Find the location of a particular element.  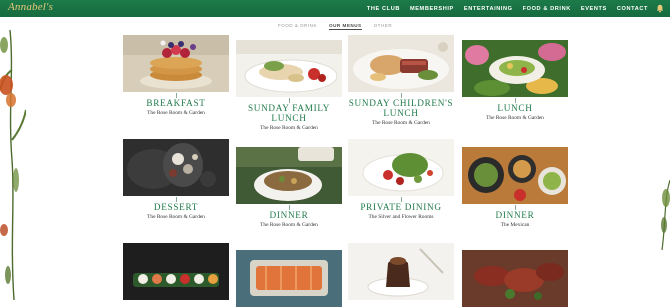

sushi-photo is located at coordinates (176, 271).